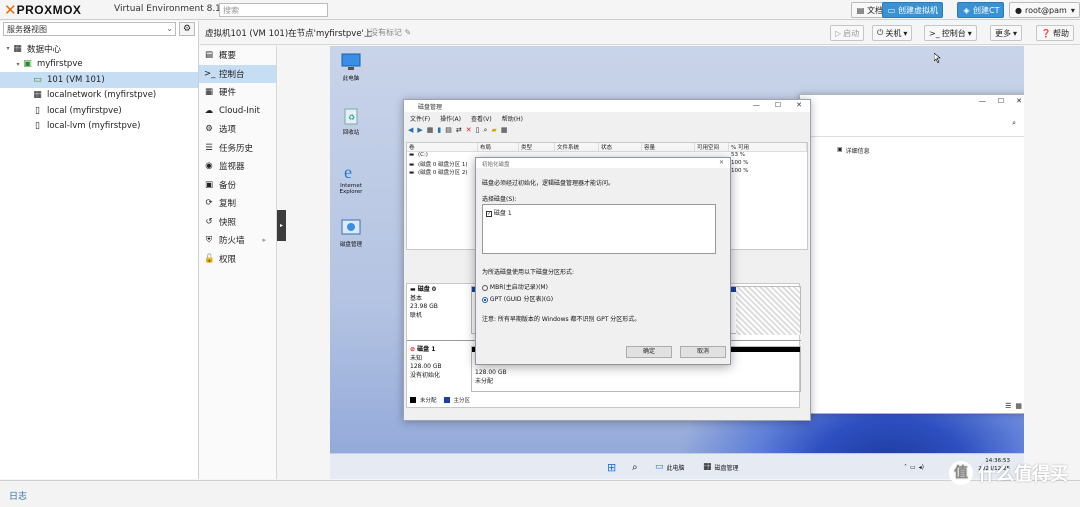 This screenshot has height=507, width=1080. I want to click on taskbar-this-pc: ▭ 此电脑, so click(670, 467).